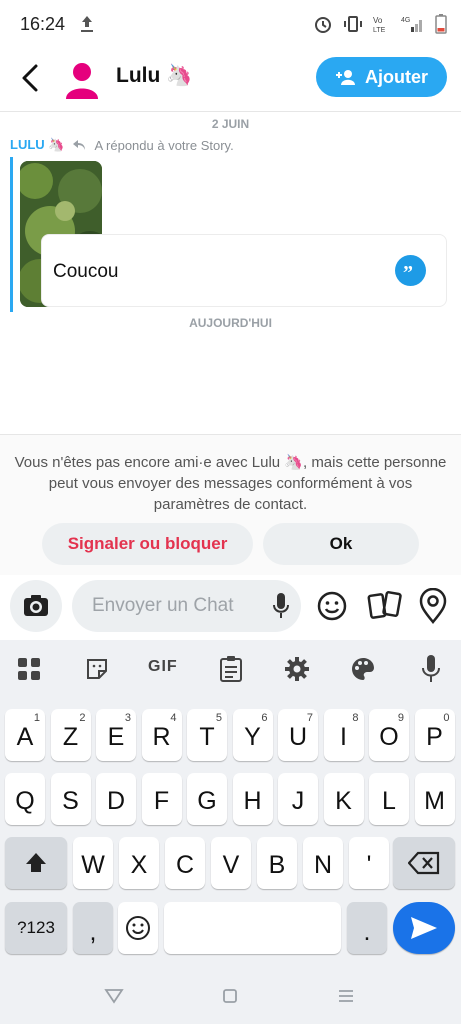 The height and width of the screenshot is (1024, 461). Describe the element at coordinates (163, 605) in the screenshot. I see `chat-input-placeholder: Envoyer un Chat` at that location.